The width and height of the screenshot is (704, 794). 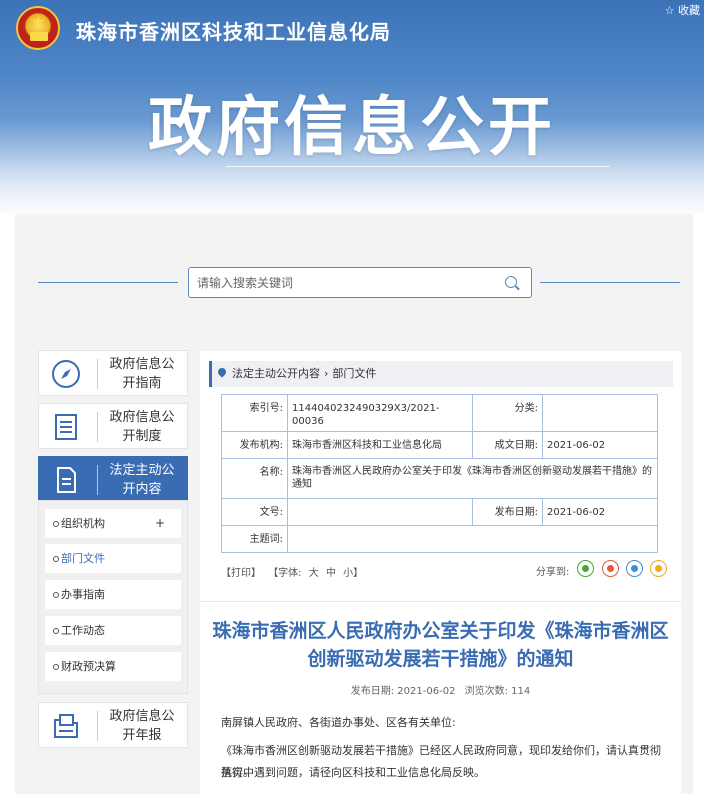 What do you see at coordinates (610, 282) in the screenshot?
I see `search-deco-line-right` at bounding box center [610, 282].